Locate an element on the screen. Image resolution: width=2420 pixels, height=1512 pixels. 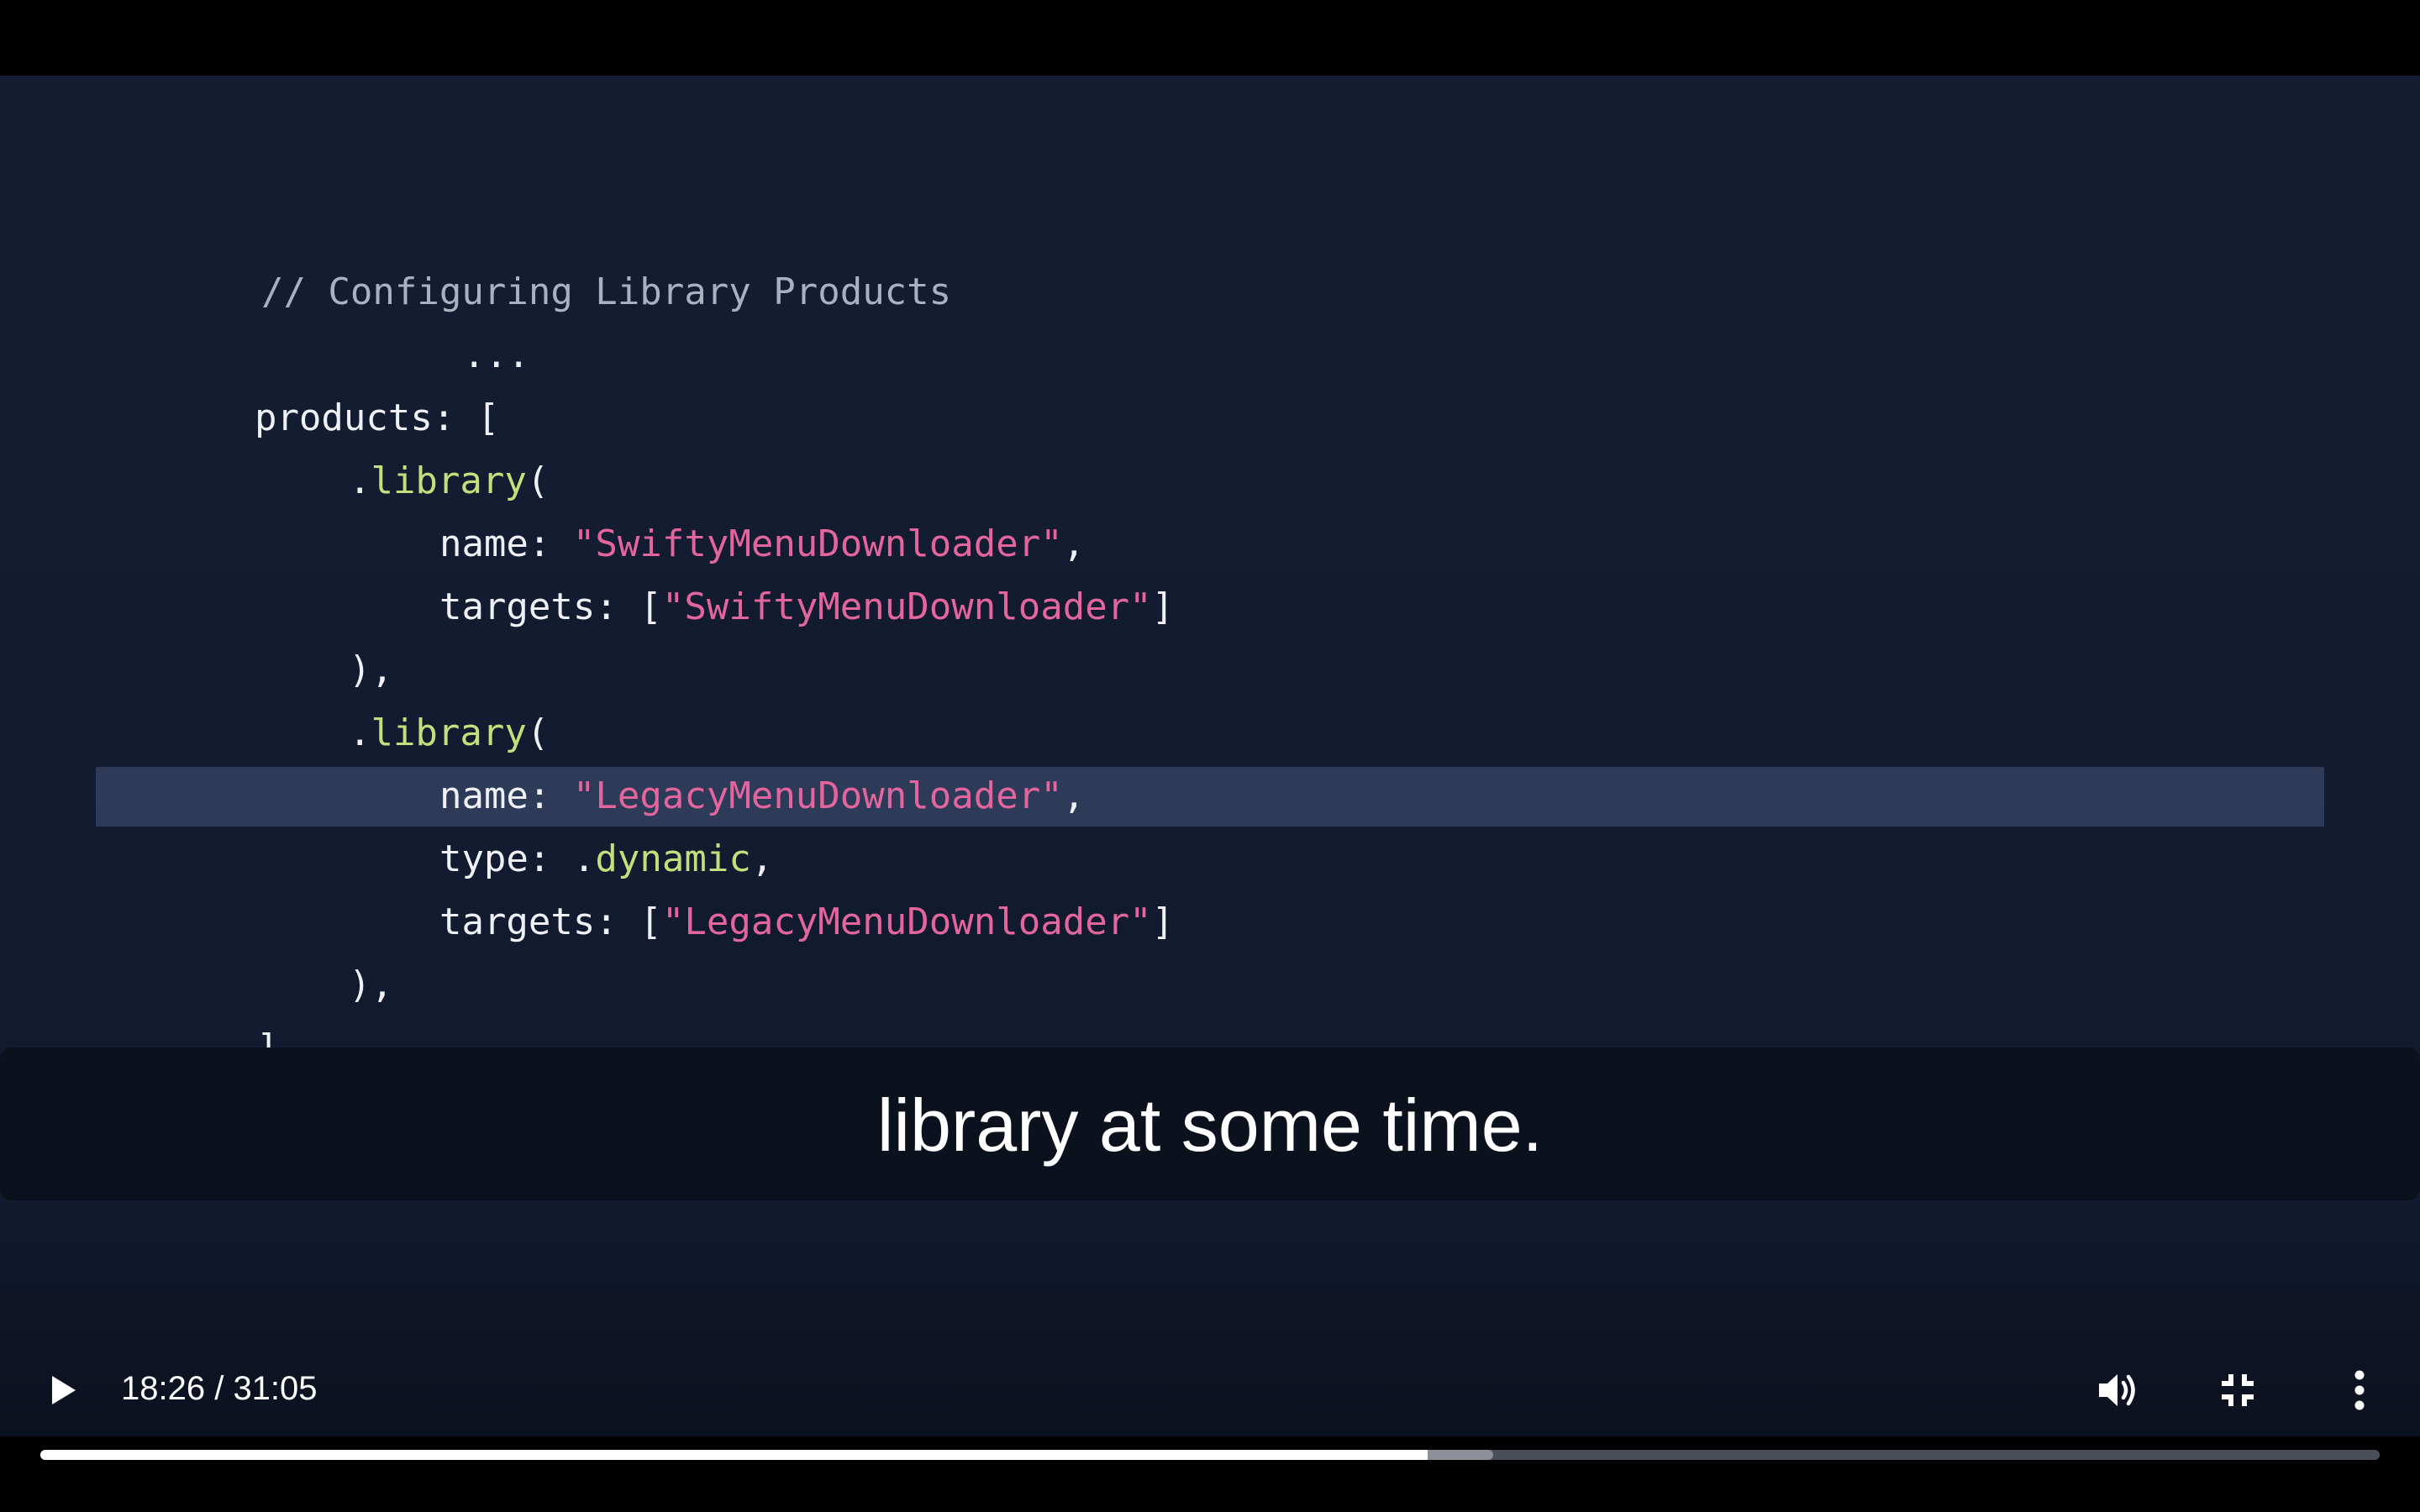
caption-text: library at some time. is located at coordinates (1210, 1125).